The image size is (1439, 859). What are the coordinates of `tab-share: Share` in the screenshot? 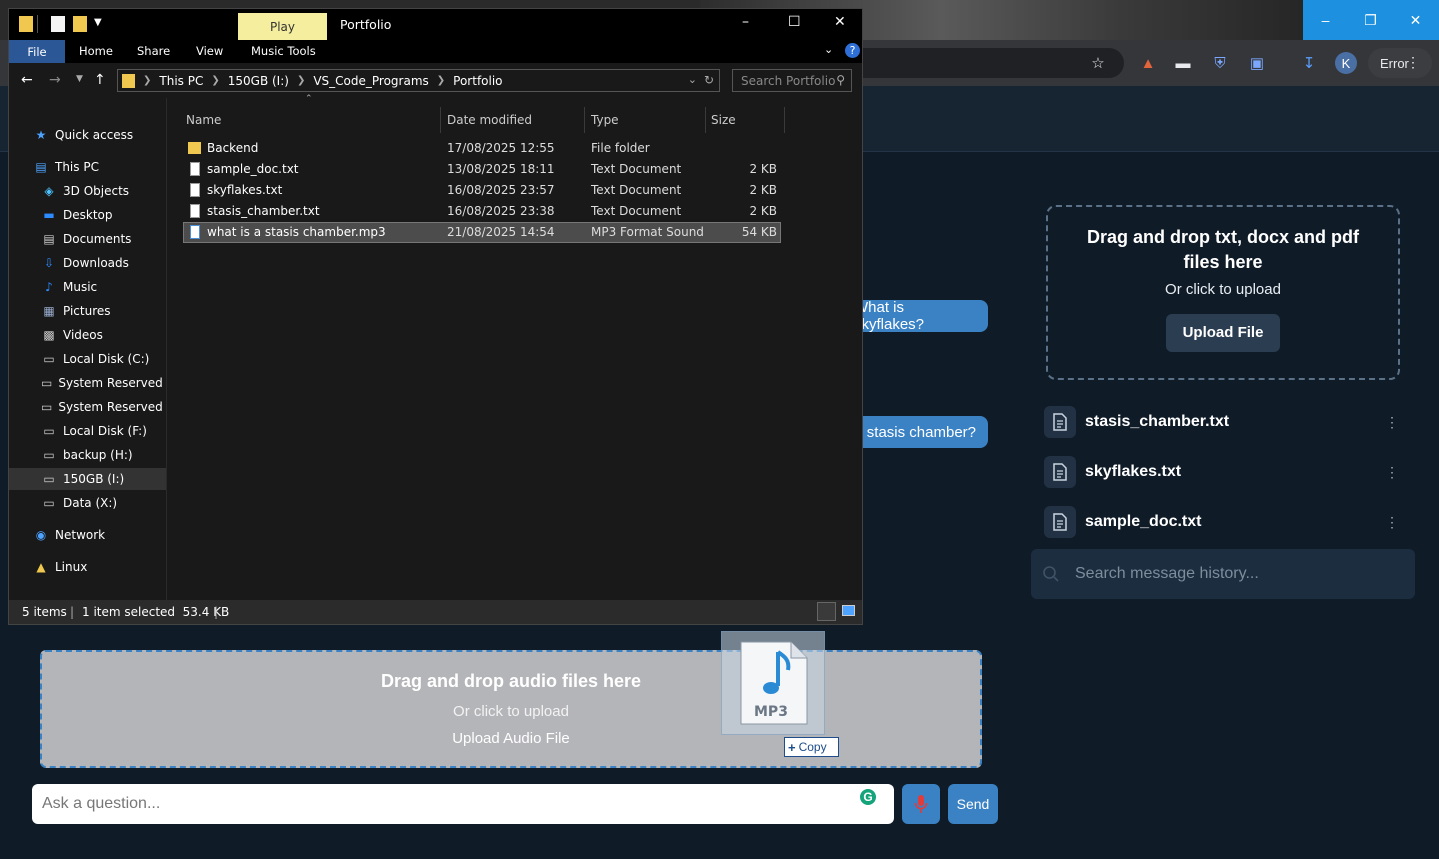 It's located at (153, 51).